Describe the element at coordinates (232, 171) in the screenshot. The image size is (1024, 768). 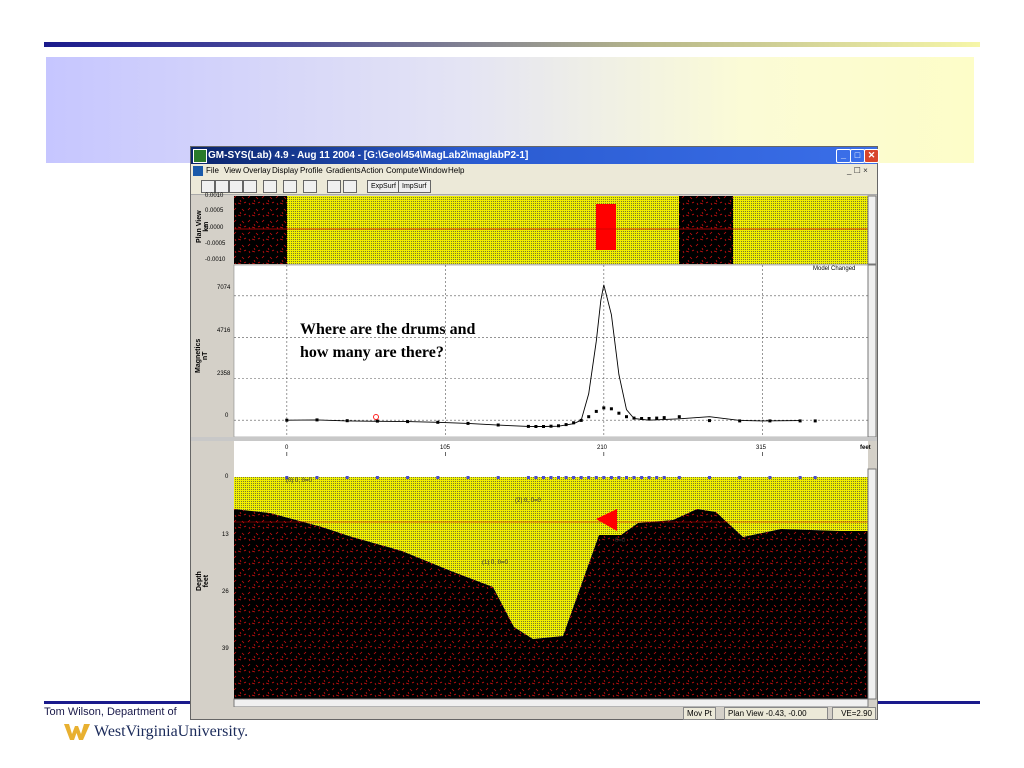
I see `menu-view: View` at that location.